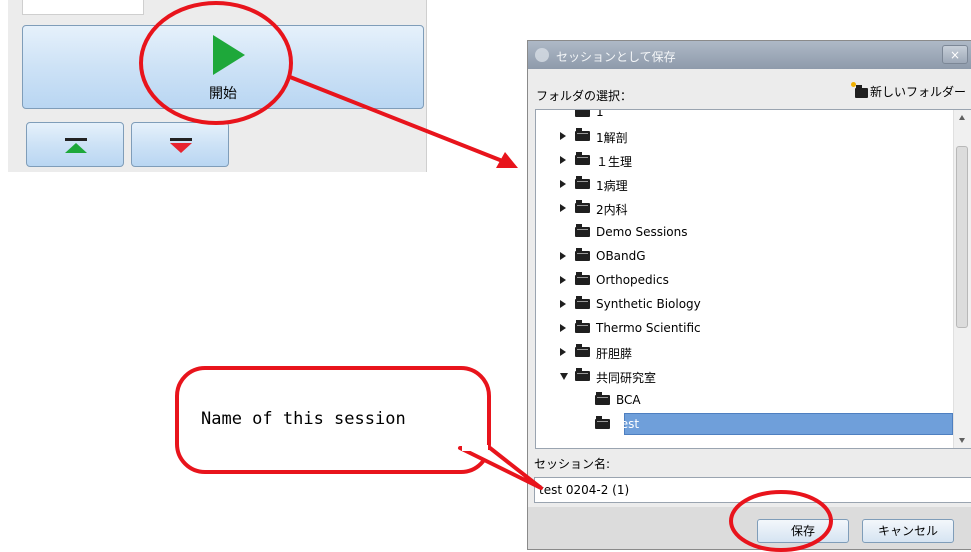 The height and width of the screenshot is (552, 971). I want to click on tree-item-label: test, so click(628, 424).